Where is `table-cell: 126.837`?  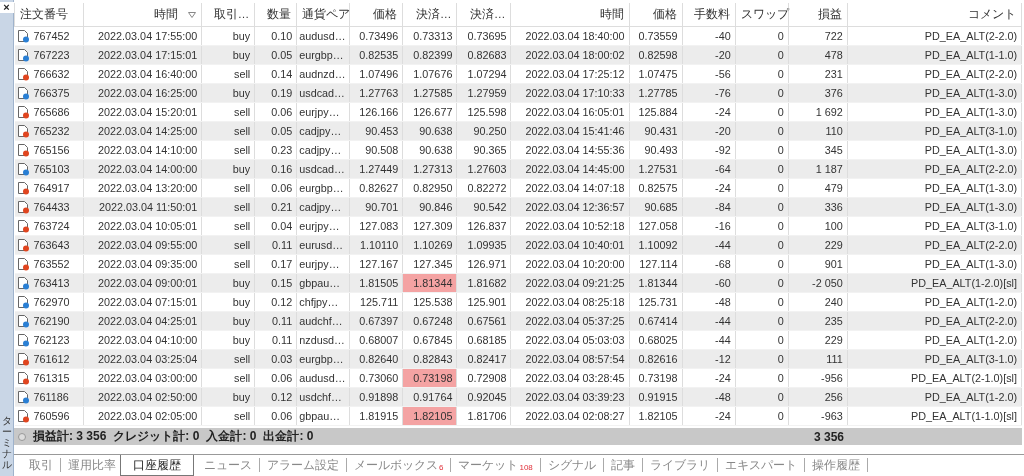
table-cell: 126.837 is located at coordinates (483, 226).